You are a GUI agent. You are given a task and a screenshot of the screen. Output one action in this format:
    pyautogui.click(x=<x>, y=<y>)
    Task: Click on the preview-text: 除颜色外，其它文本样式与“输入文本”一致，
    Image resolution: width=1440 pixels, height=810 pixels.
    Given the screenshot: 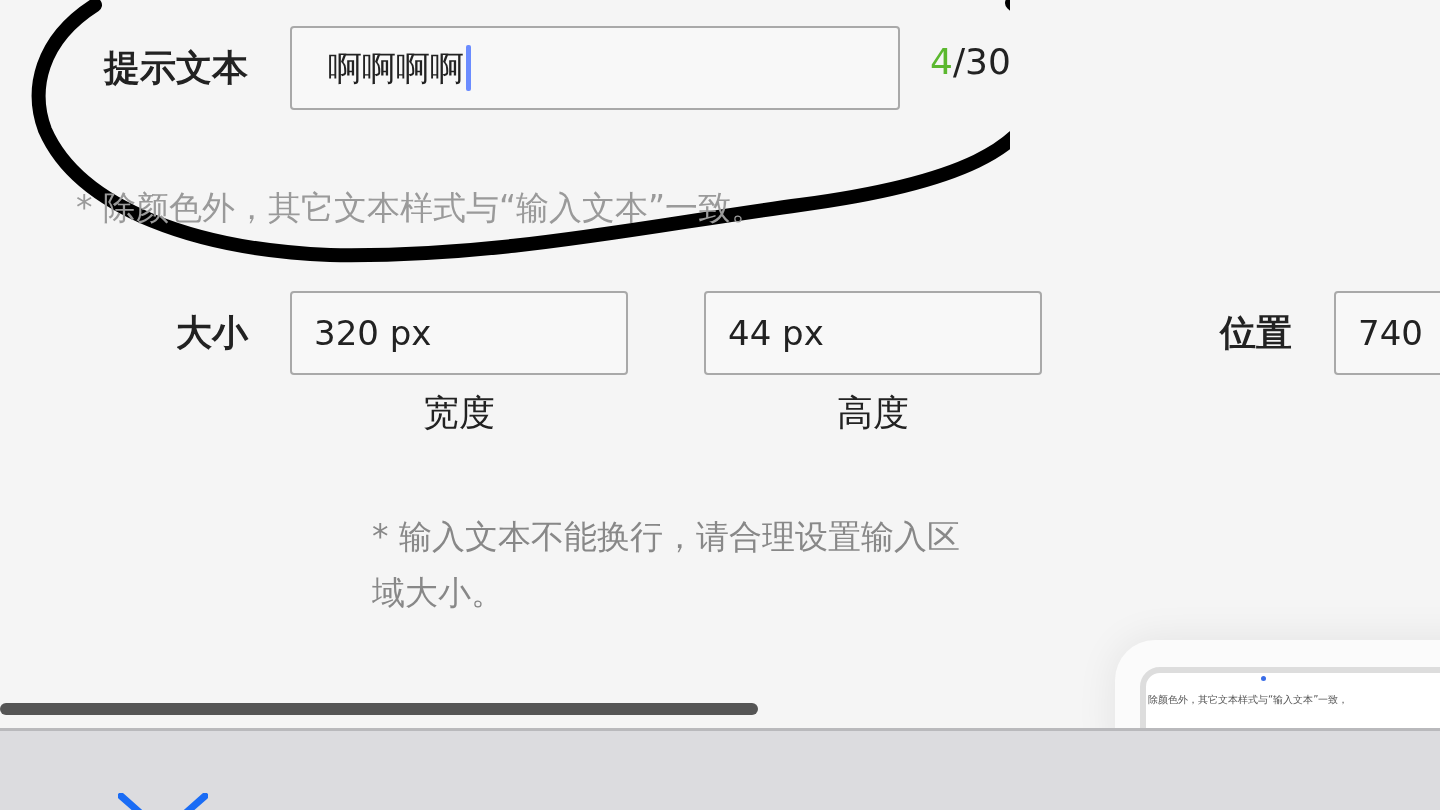 What is the action you would take?
    pyautogui.click(x=1248, y=700)
    